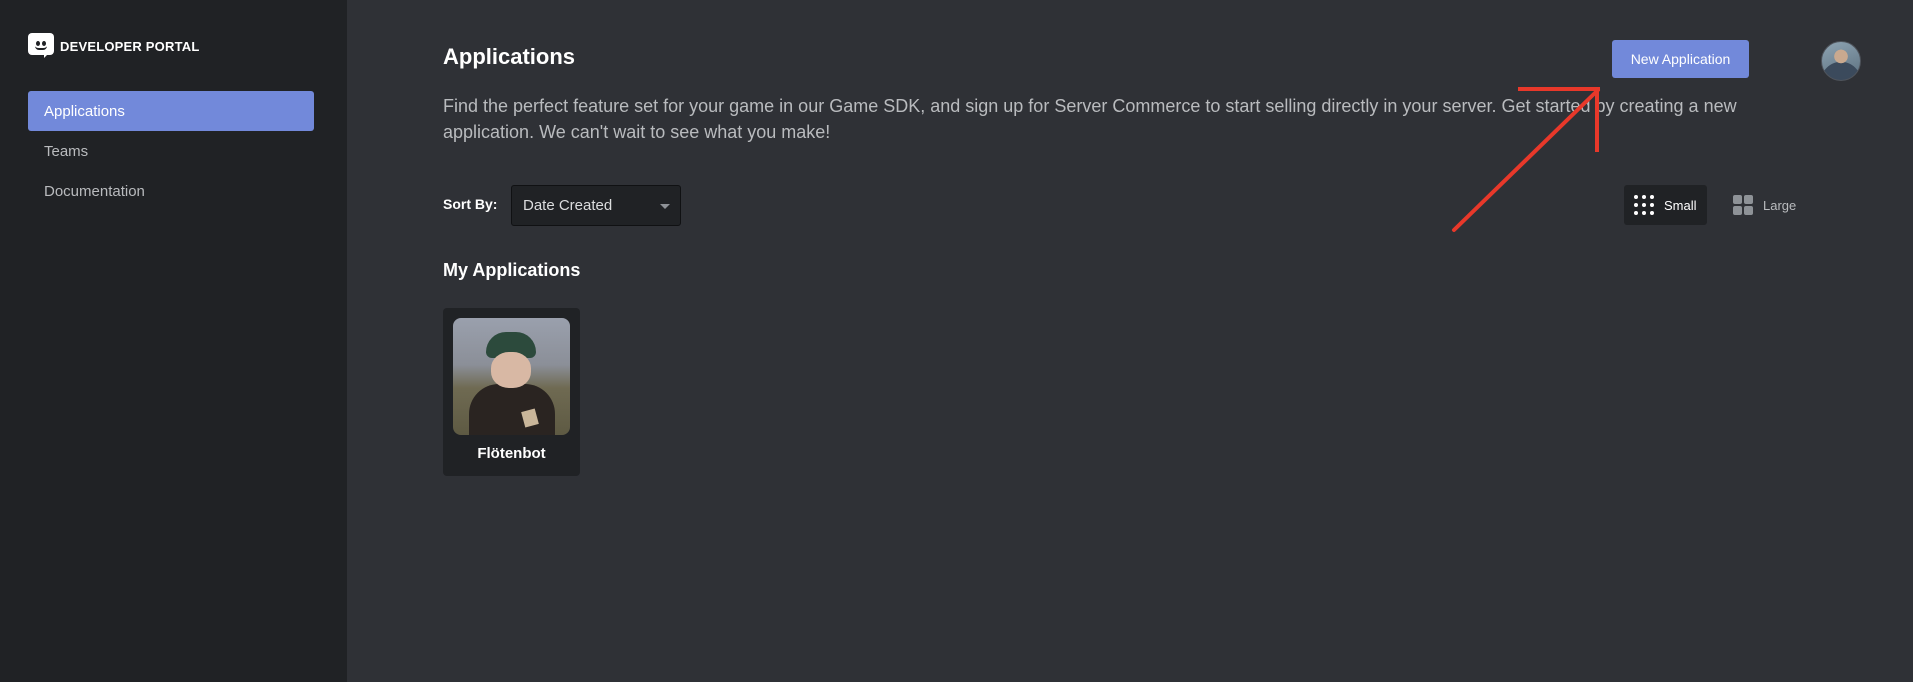  I want to click on brand: DEVELOPER PORTAL, so click(113, 46).